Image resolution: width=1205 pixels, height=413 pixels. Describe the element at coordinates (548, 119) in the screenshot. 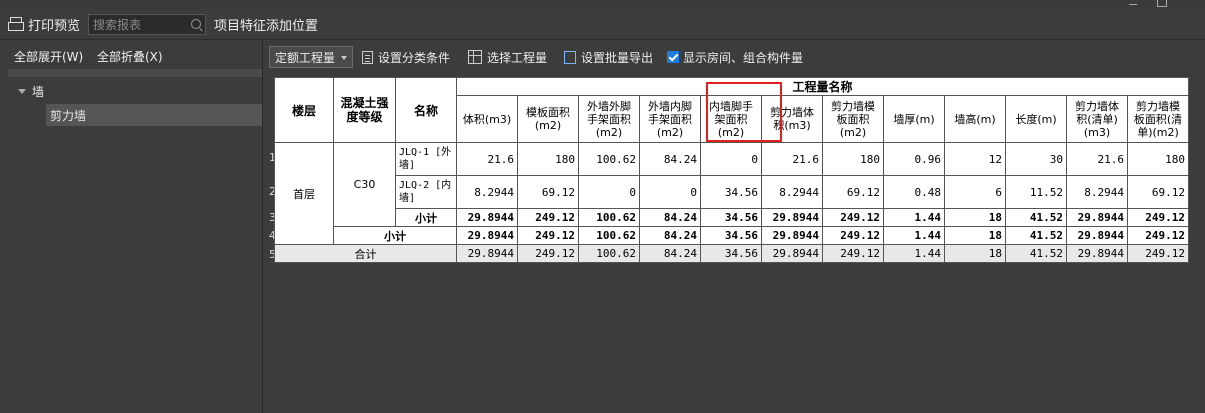

I see `column-header: 模板面积(m2)` at that location.